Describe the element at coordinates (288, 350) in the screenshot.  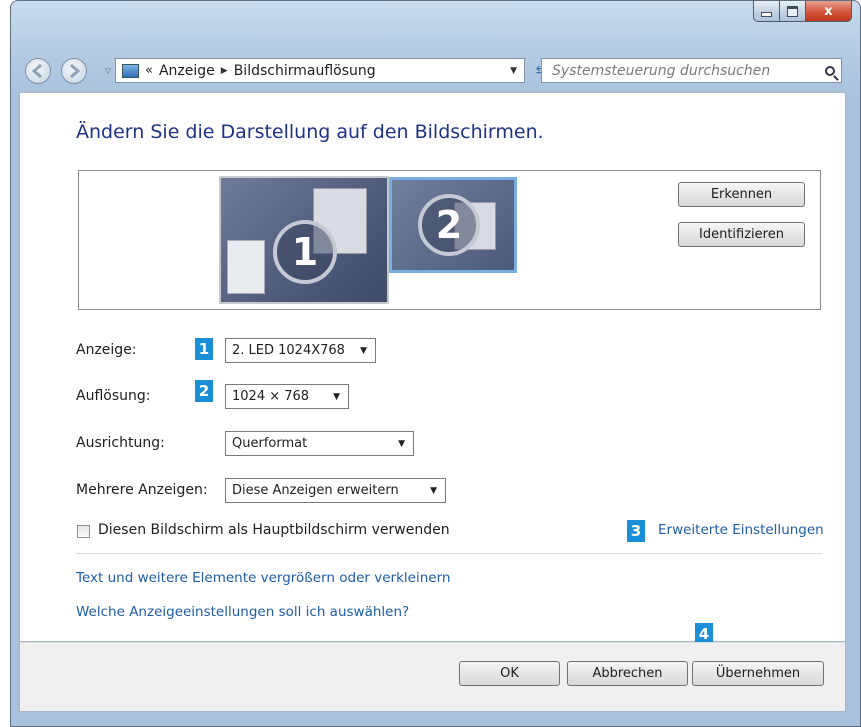
I see `display-select-value: 2. LED 1024X768` at that location.